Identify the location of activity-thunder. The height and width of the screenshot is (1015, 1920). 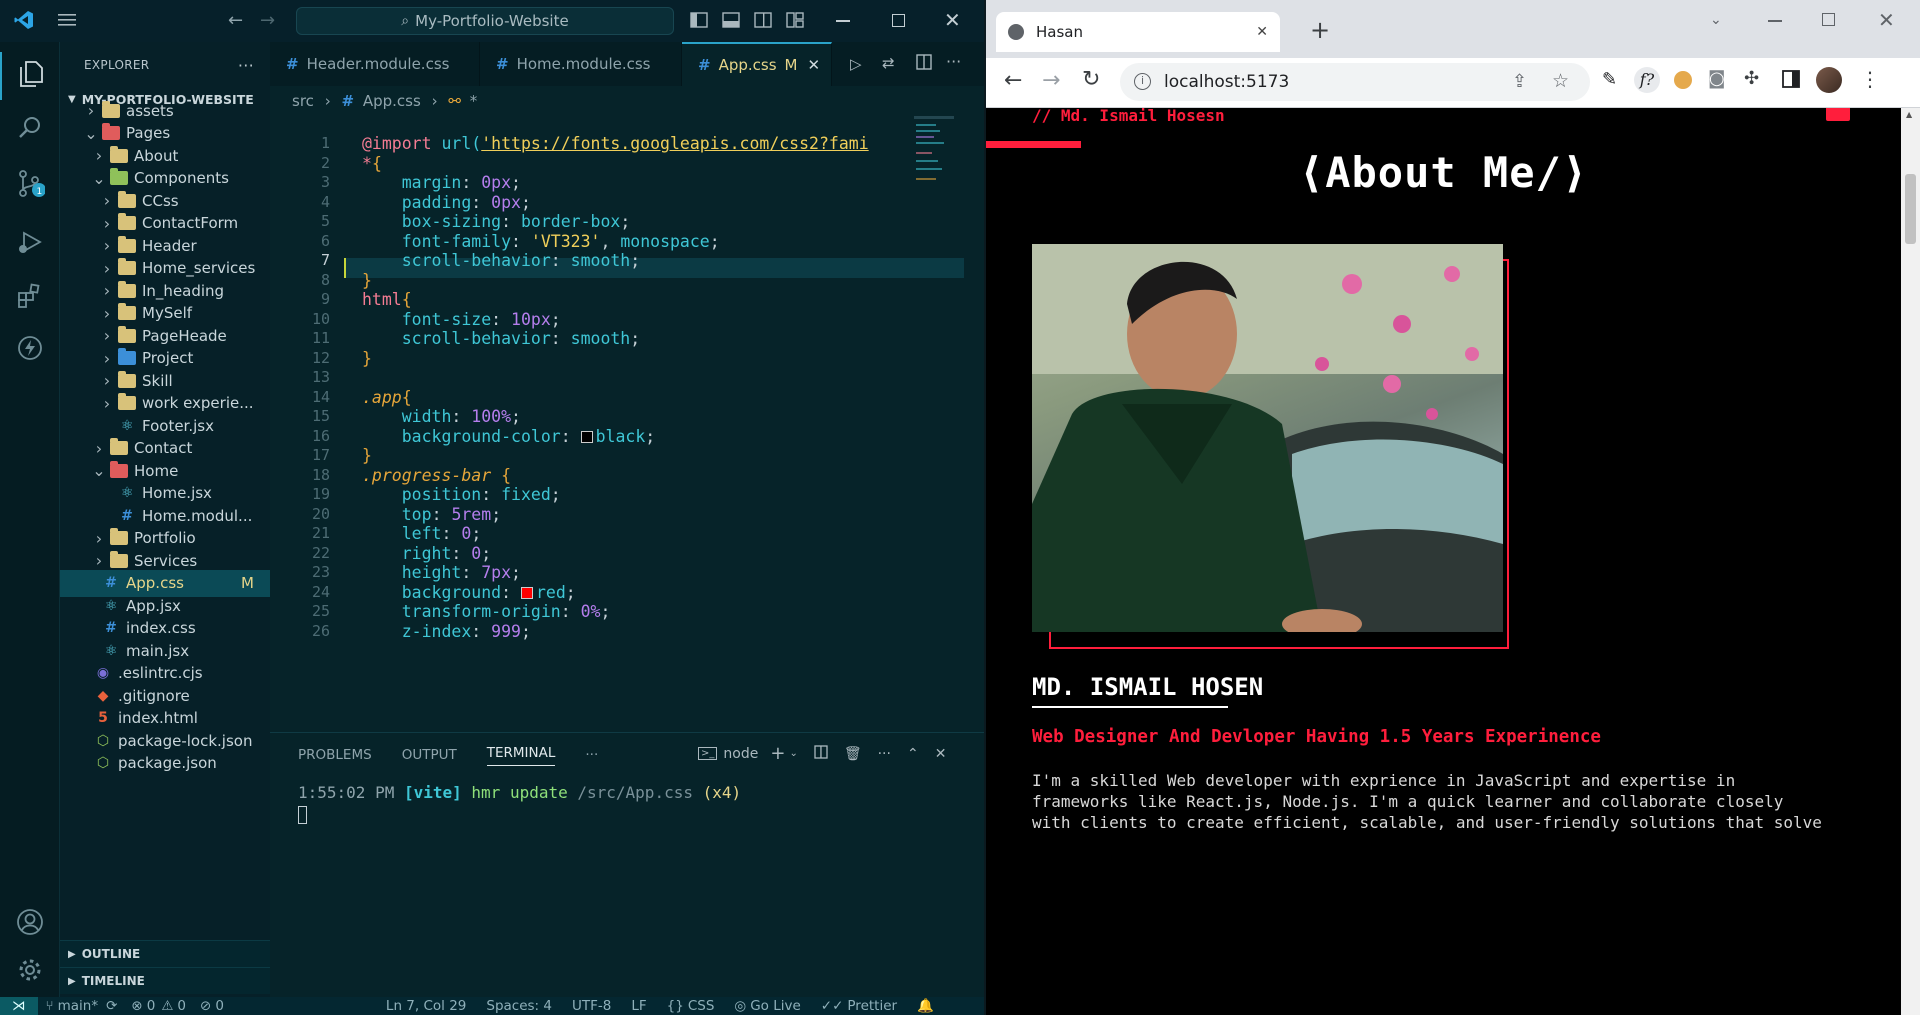
(30, 350).